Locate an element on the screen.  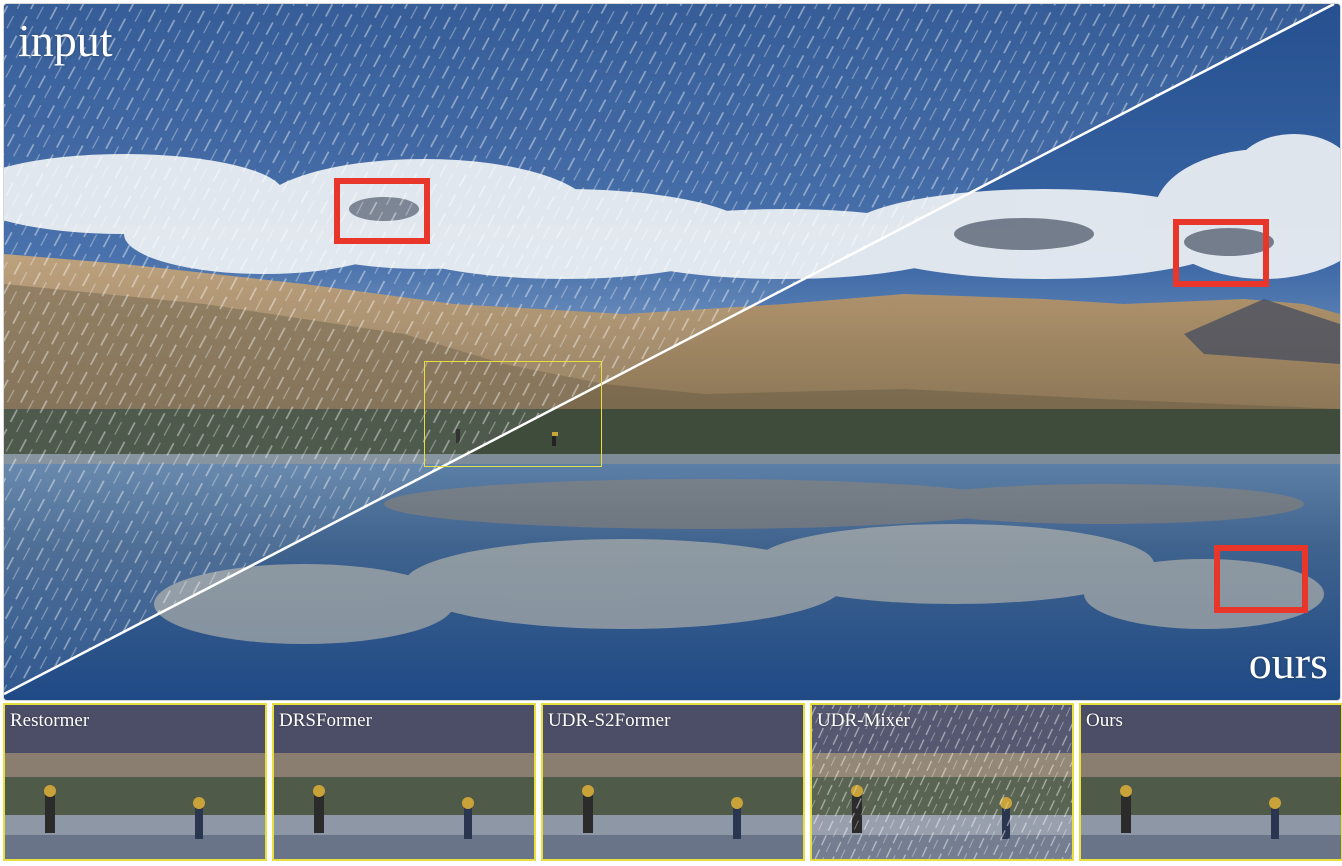
input-label: input is located at coordinates (65, 40).